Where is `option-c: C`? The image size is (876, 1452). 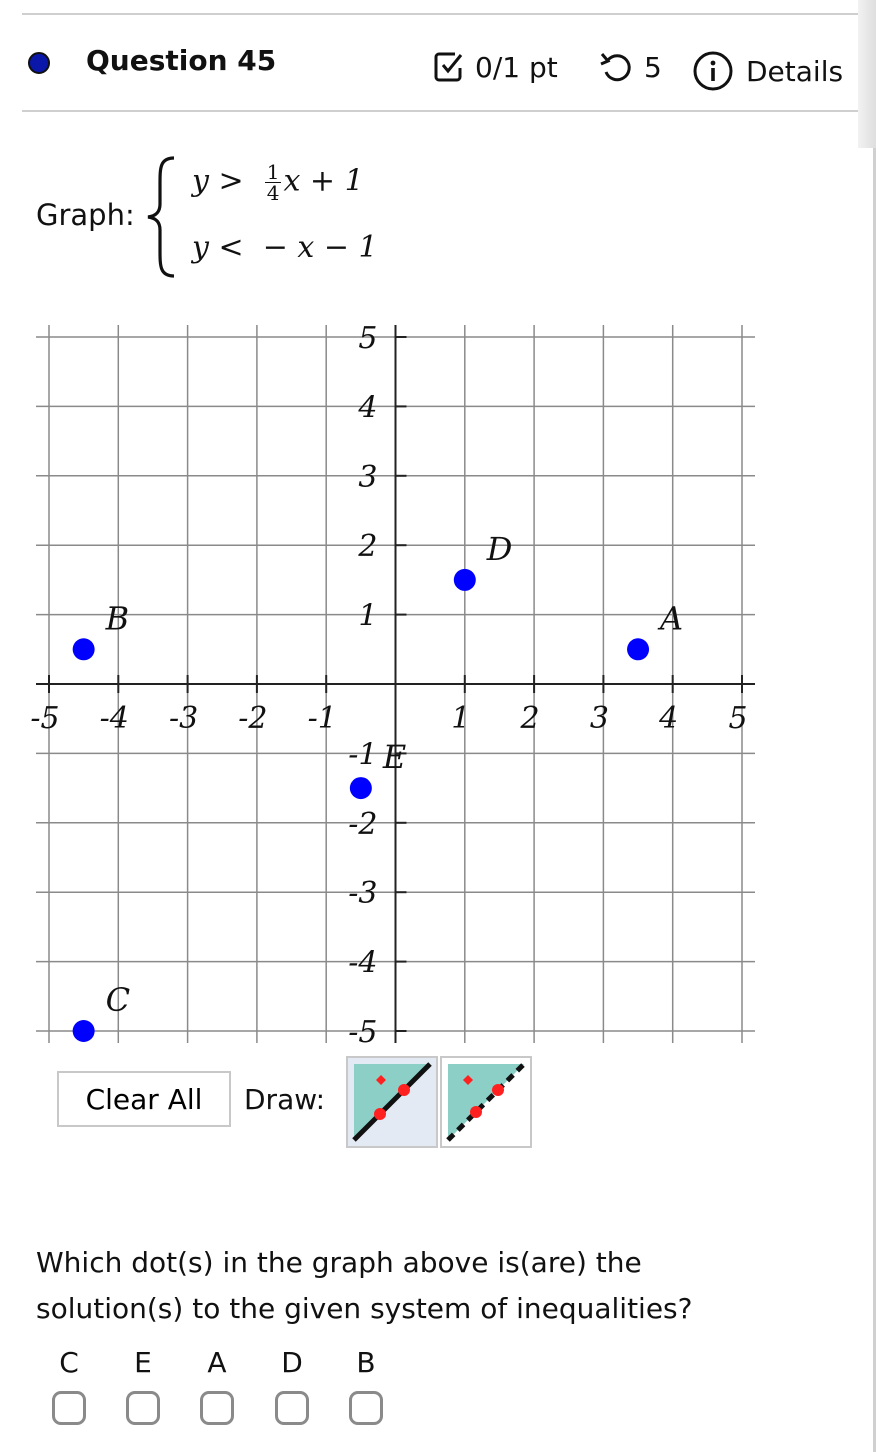 option-c: C is located at coordinates (69, 1385).